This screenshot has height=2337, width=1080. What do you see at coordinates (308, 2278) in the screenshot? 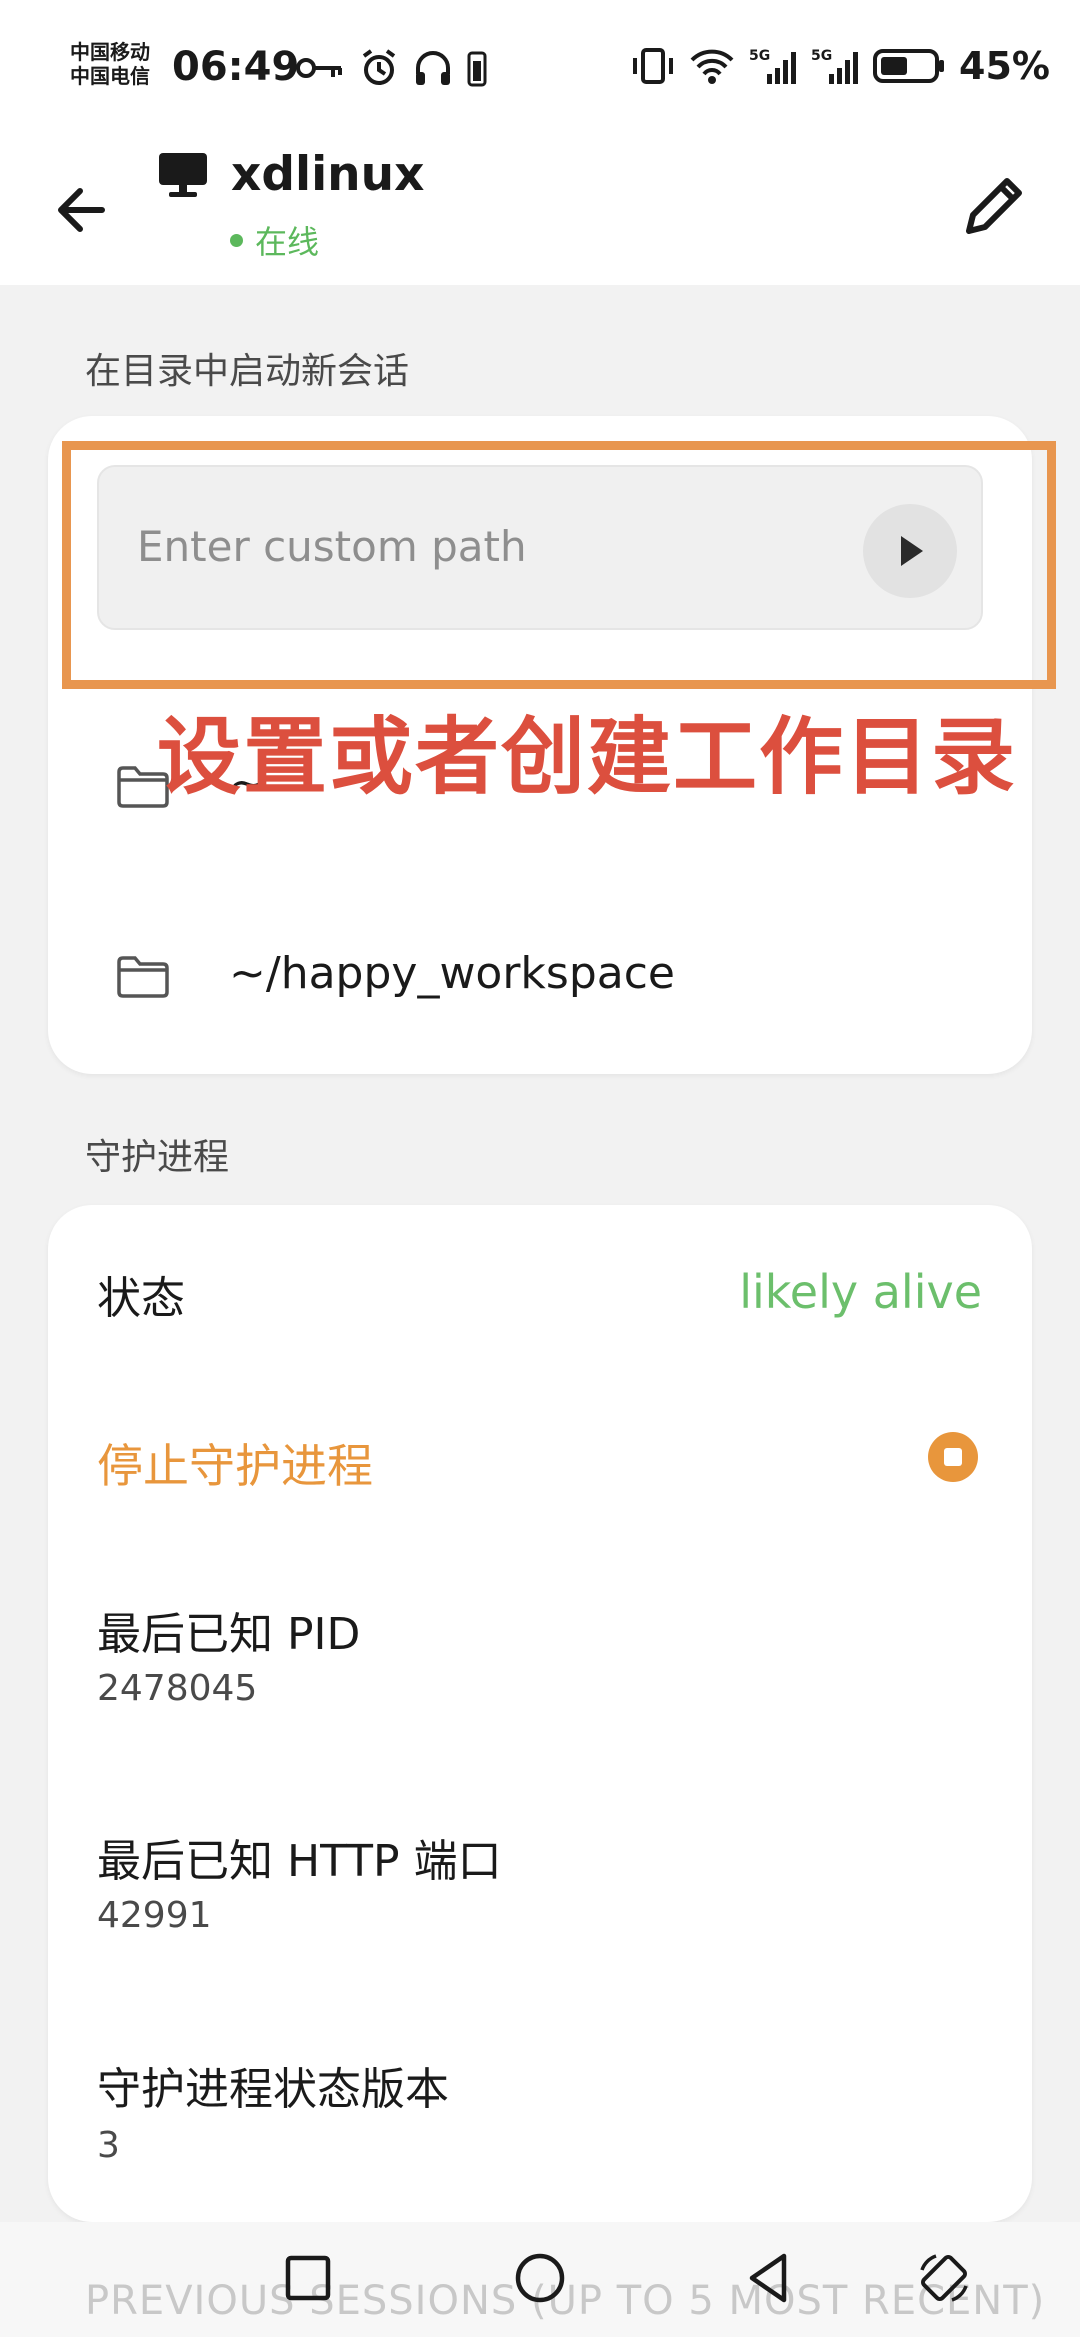
I see `recents-button` at bounding box center [308, 2278].